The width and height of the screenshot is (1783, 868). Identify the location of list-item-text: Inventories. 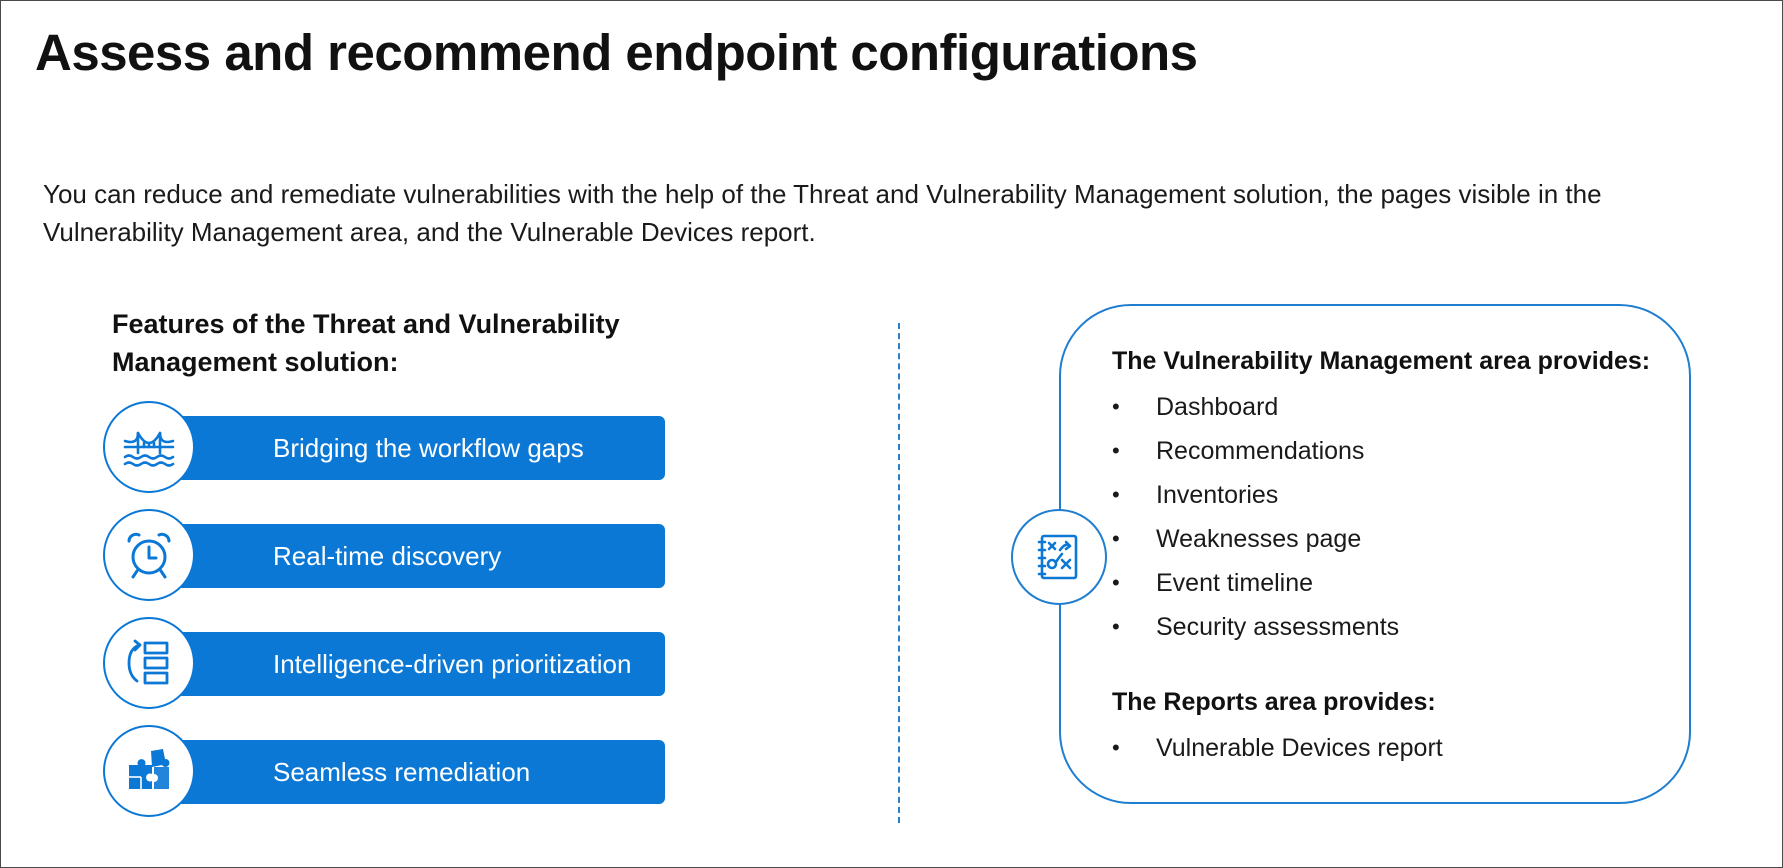
(1217, 495).